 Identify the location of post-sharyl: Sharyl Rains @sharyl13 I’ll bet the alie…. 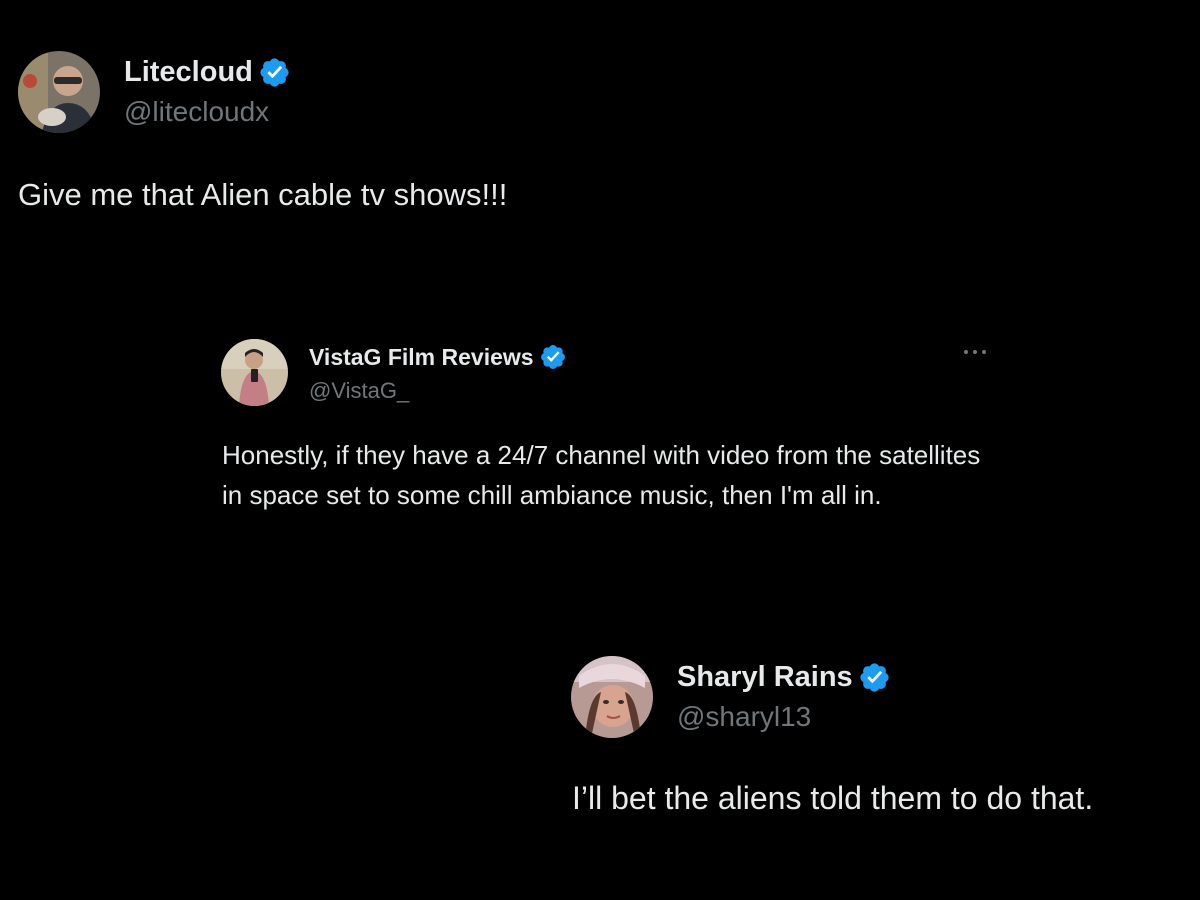
(868, 745).